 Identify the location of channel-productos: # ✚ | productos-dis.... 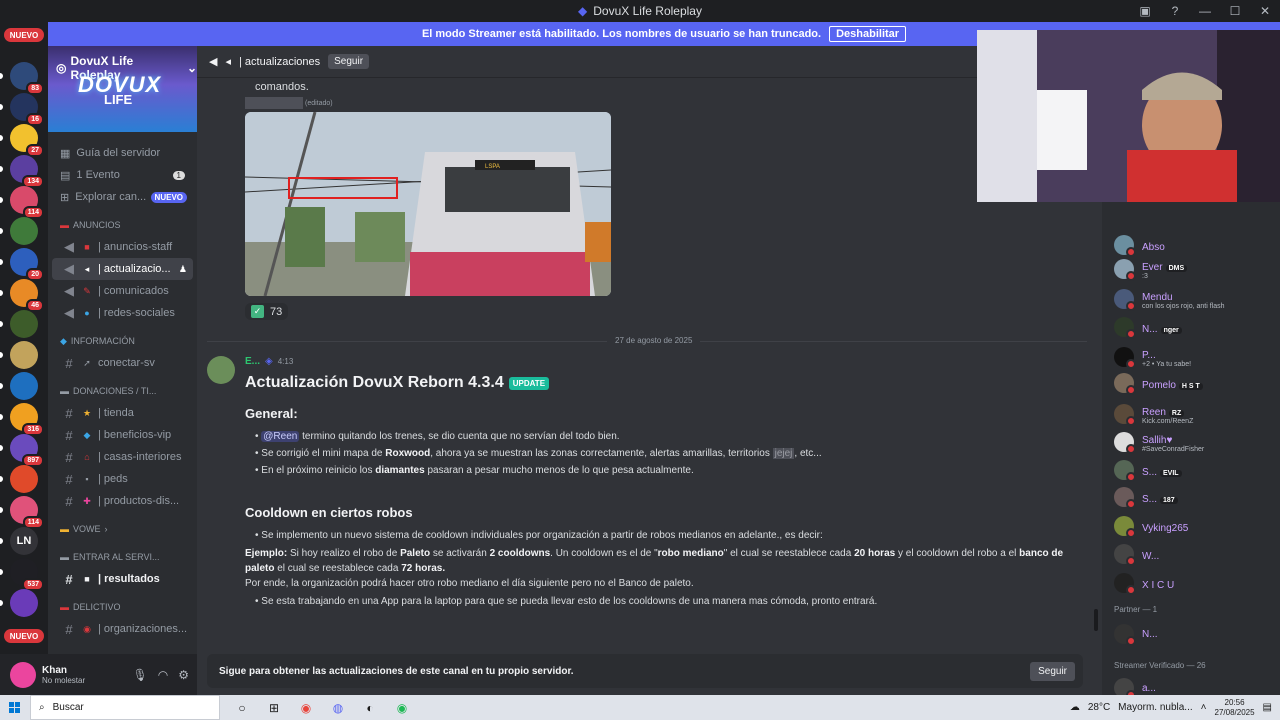
(122, 501).